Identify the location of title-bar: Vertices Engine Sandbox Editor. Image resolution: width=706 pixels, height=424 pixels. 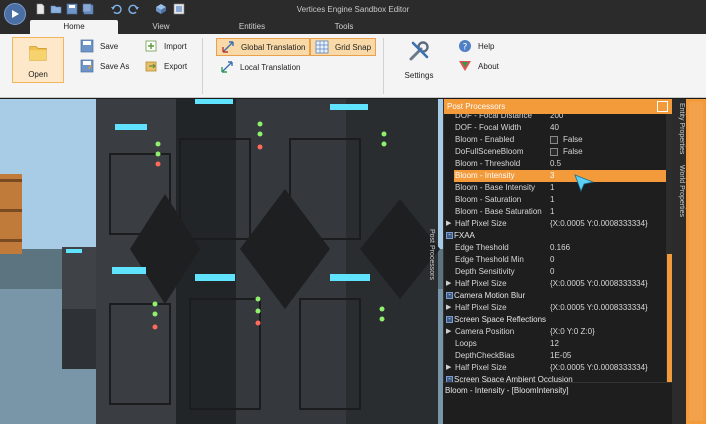
(353, 12).